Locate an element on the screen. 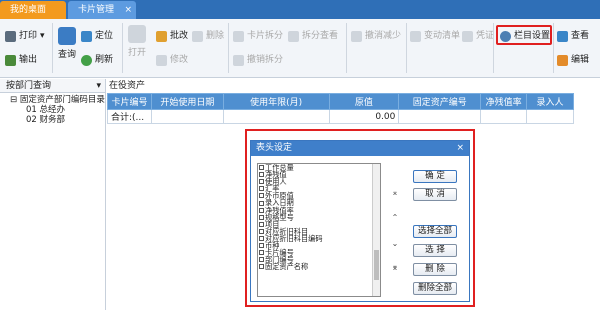  split-view-button: 拆分查看 is located at coordinates (313, 36).